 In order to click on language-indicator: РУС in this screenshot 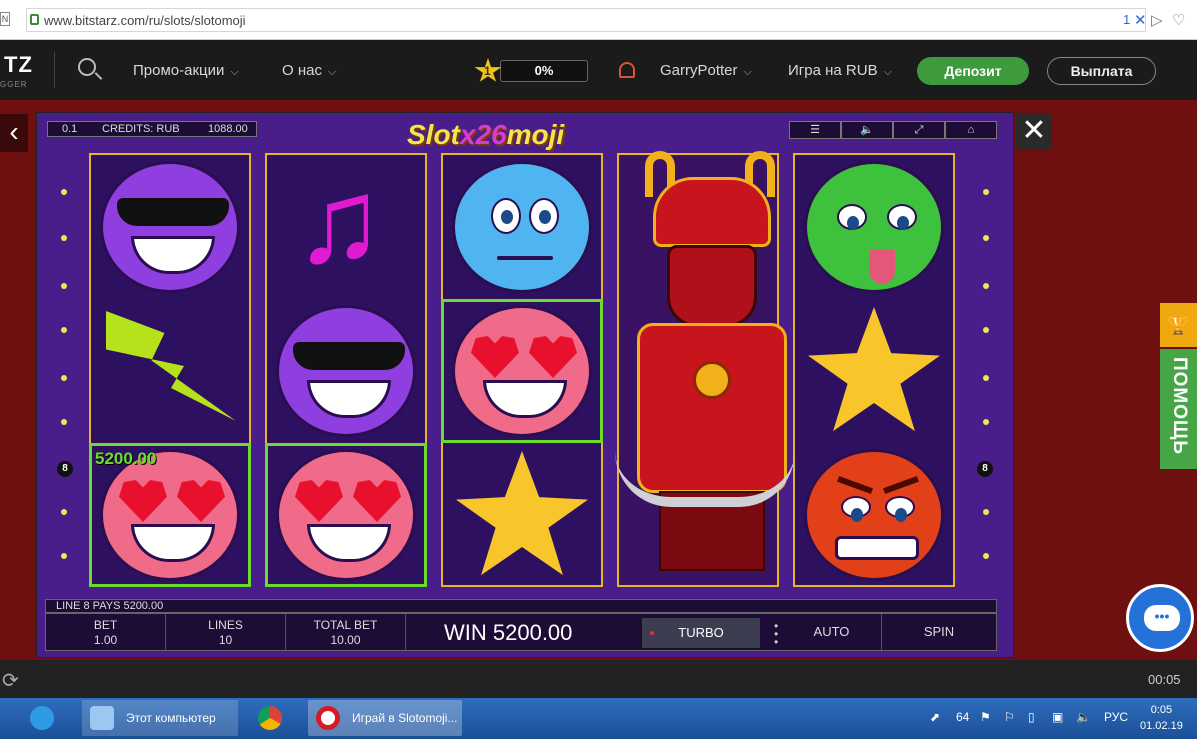, I will do `click(1116, 717)`.